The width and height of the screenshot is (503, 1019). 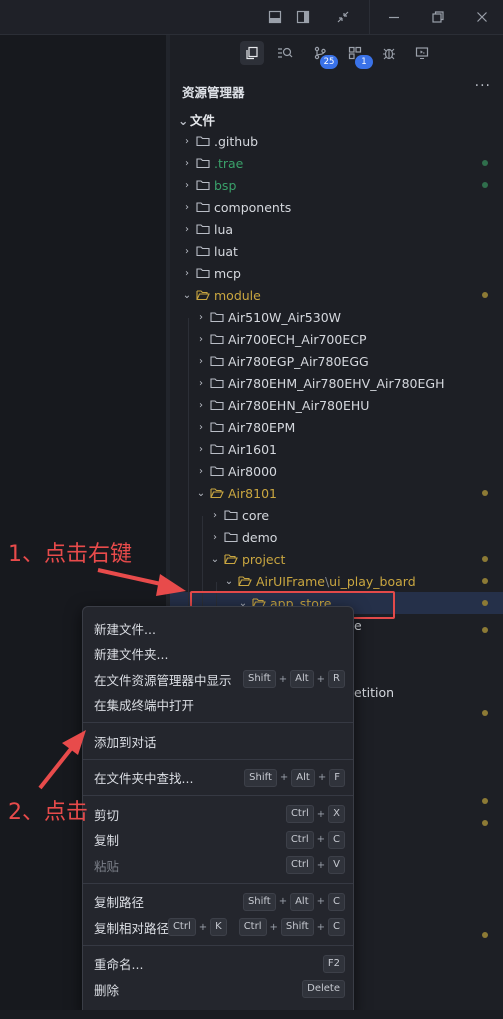 I want to click on menu-item: 在集成终端中打开, so click(x=218, y=705).